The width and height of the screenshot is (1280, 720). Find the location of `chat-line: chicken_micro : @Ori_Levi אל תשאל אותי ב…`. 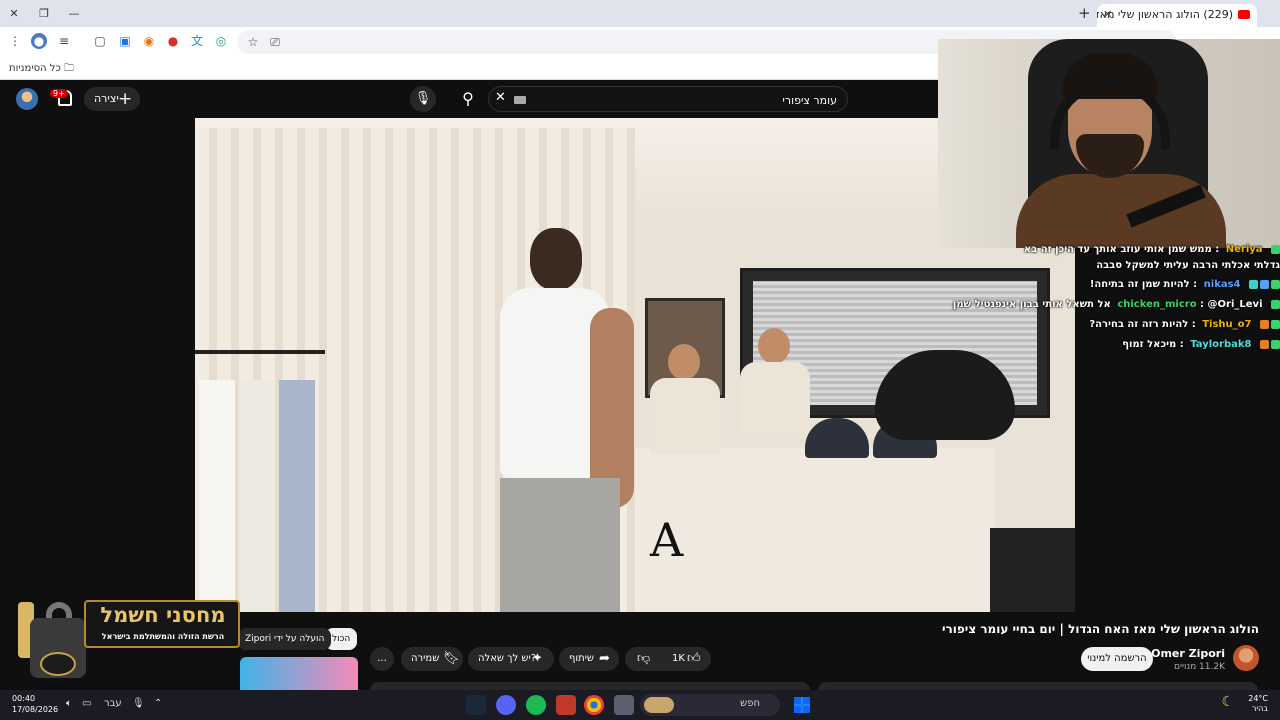

chat-line: chicken_micro : @Ori_Levi אל תשאל אותי ב… is located at coordinates (1116, 304).